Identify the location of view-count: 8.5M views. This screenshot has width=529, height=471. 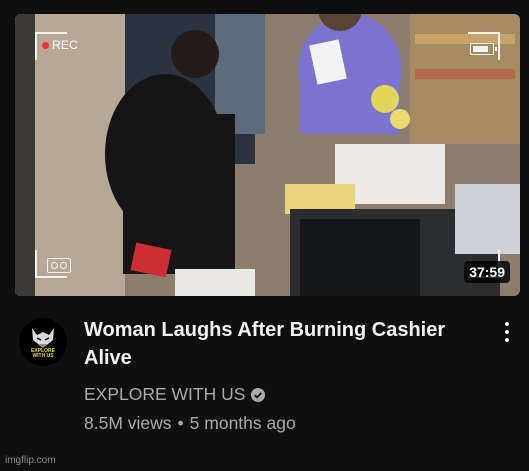
(128, 423).